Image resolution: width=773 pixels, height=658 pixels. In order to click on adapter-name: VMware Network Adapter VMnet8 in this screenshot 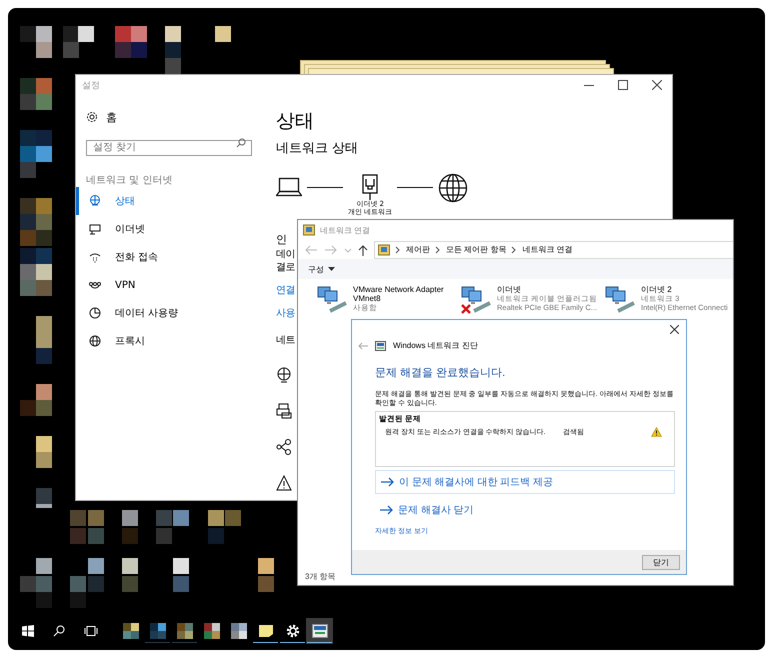, I will do `click(399, 294)`.